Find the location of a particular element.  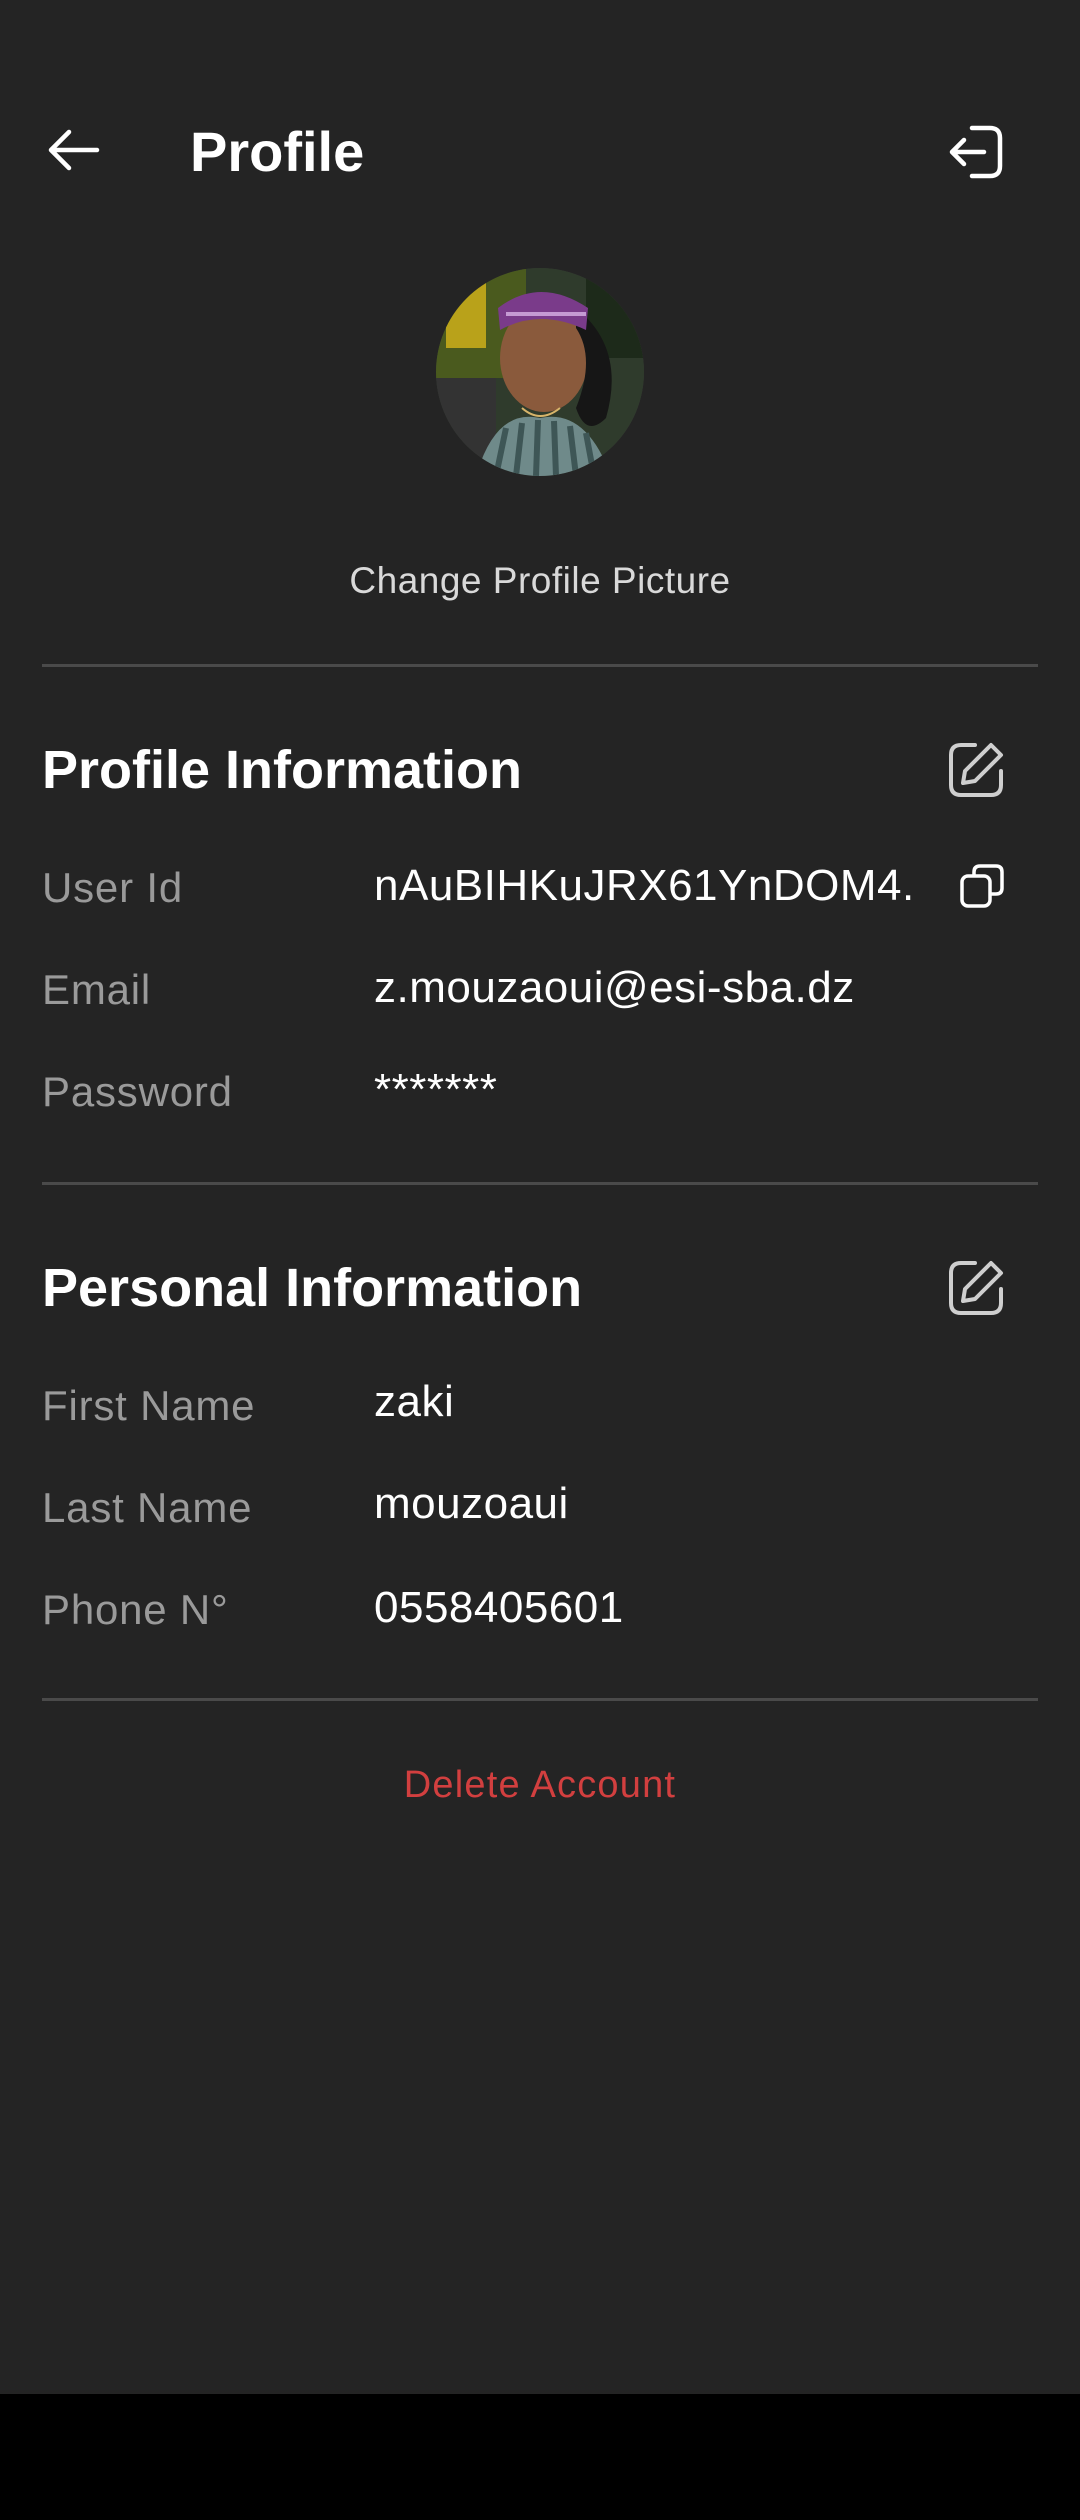

first-name-value: zaki is located at coordinates (414, 1401).